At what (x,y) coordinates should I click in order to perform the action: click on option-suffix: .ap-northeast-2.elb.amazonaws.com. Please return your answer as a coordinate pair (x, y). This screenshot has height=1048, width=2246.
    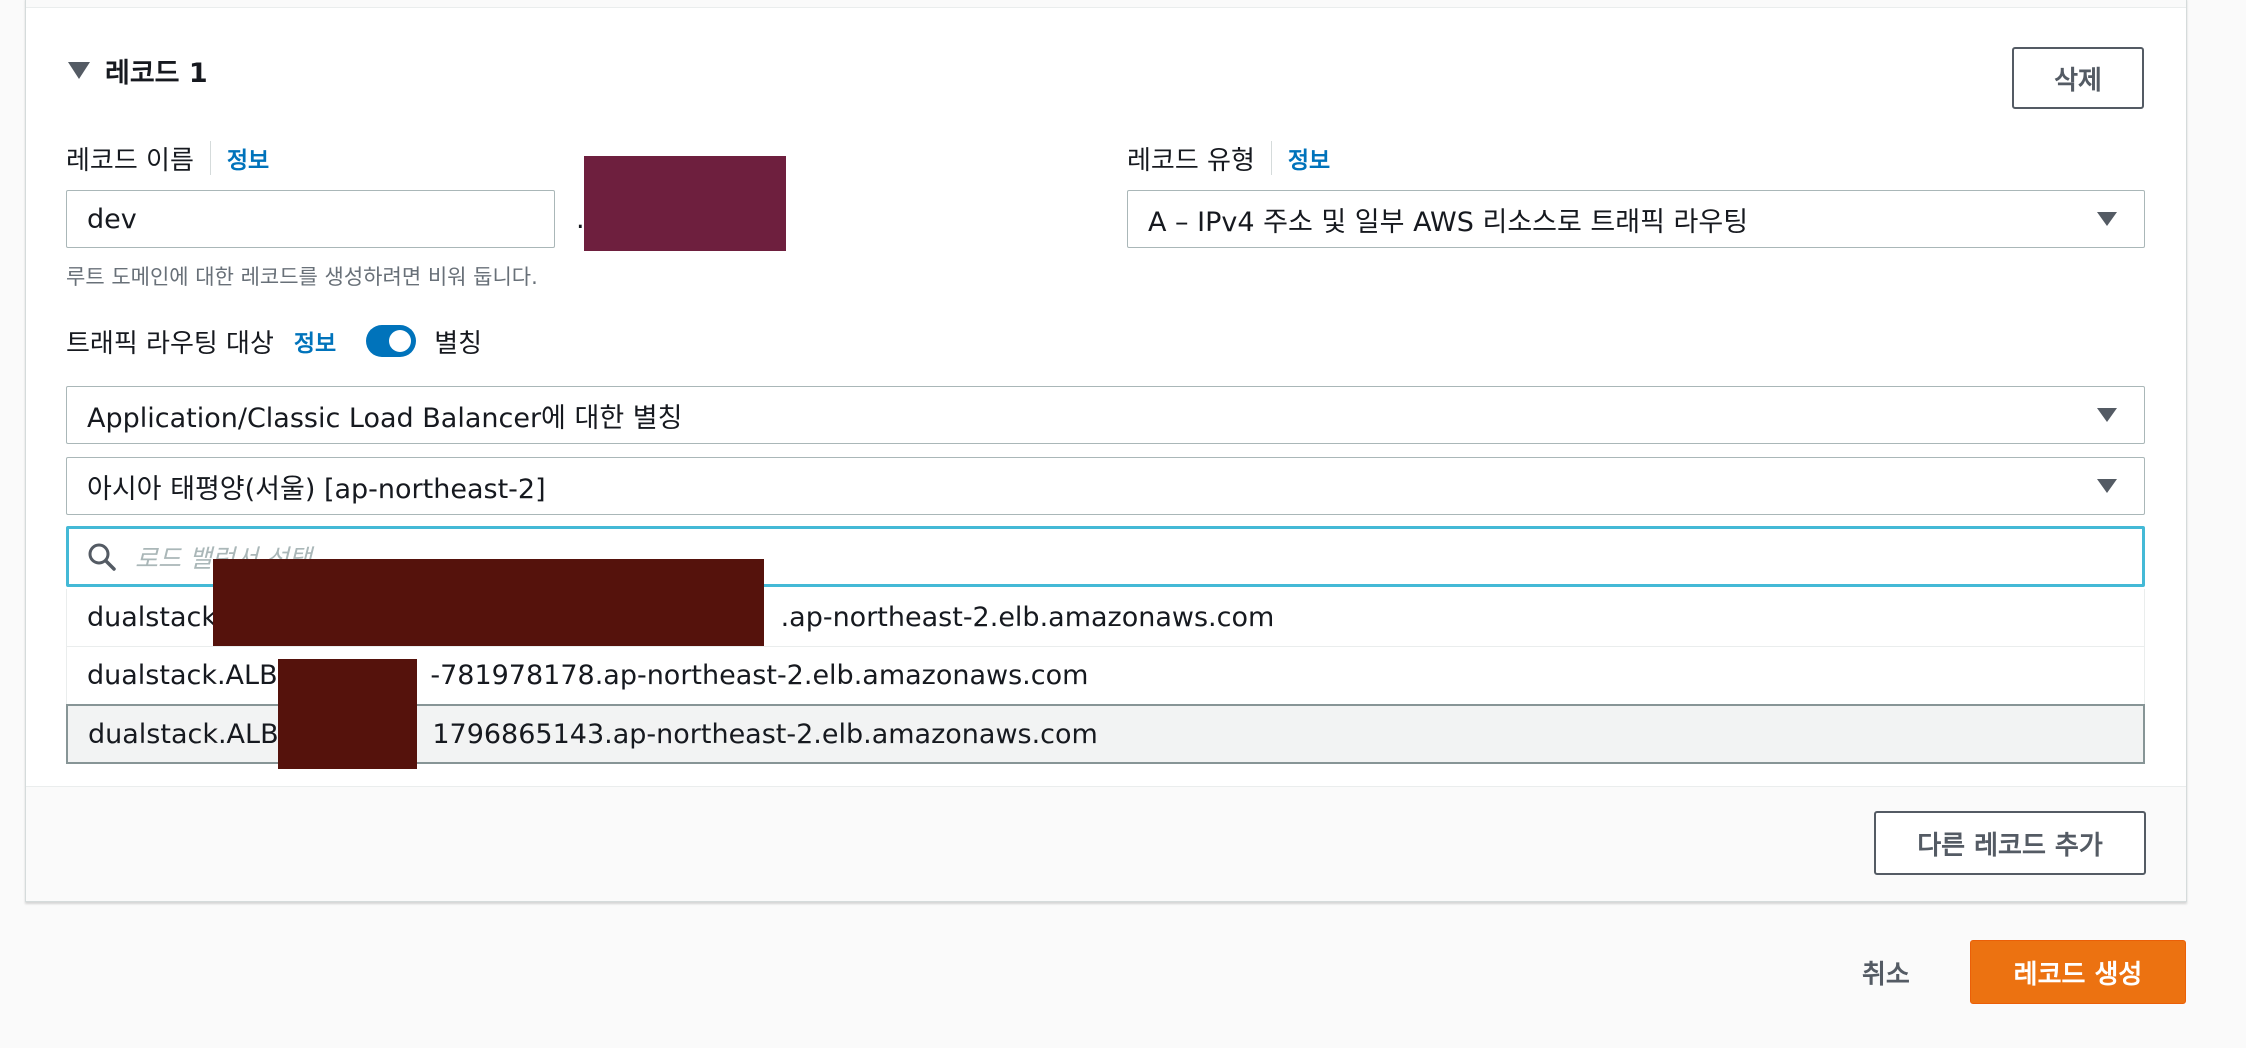
    Looking at the image, I should click on (1027, 617).